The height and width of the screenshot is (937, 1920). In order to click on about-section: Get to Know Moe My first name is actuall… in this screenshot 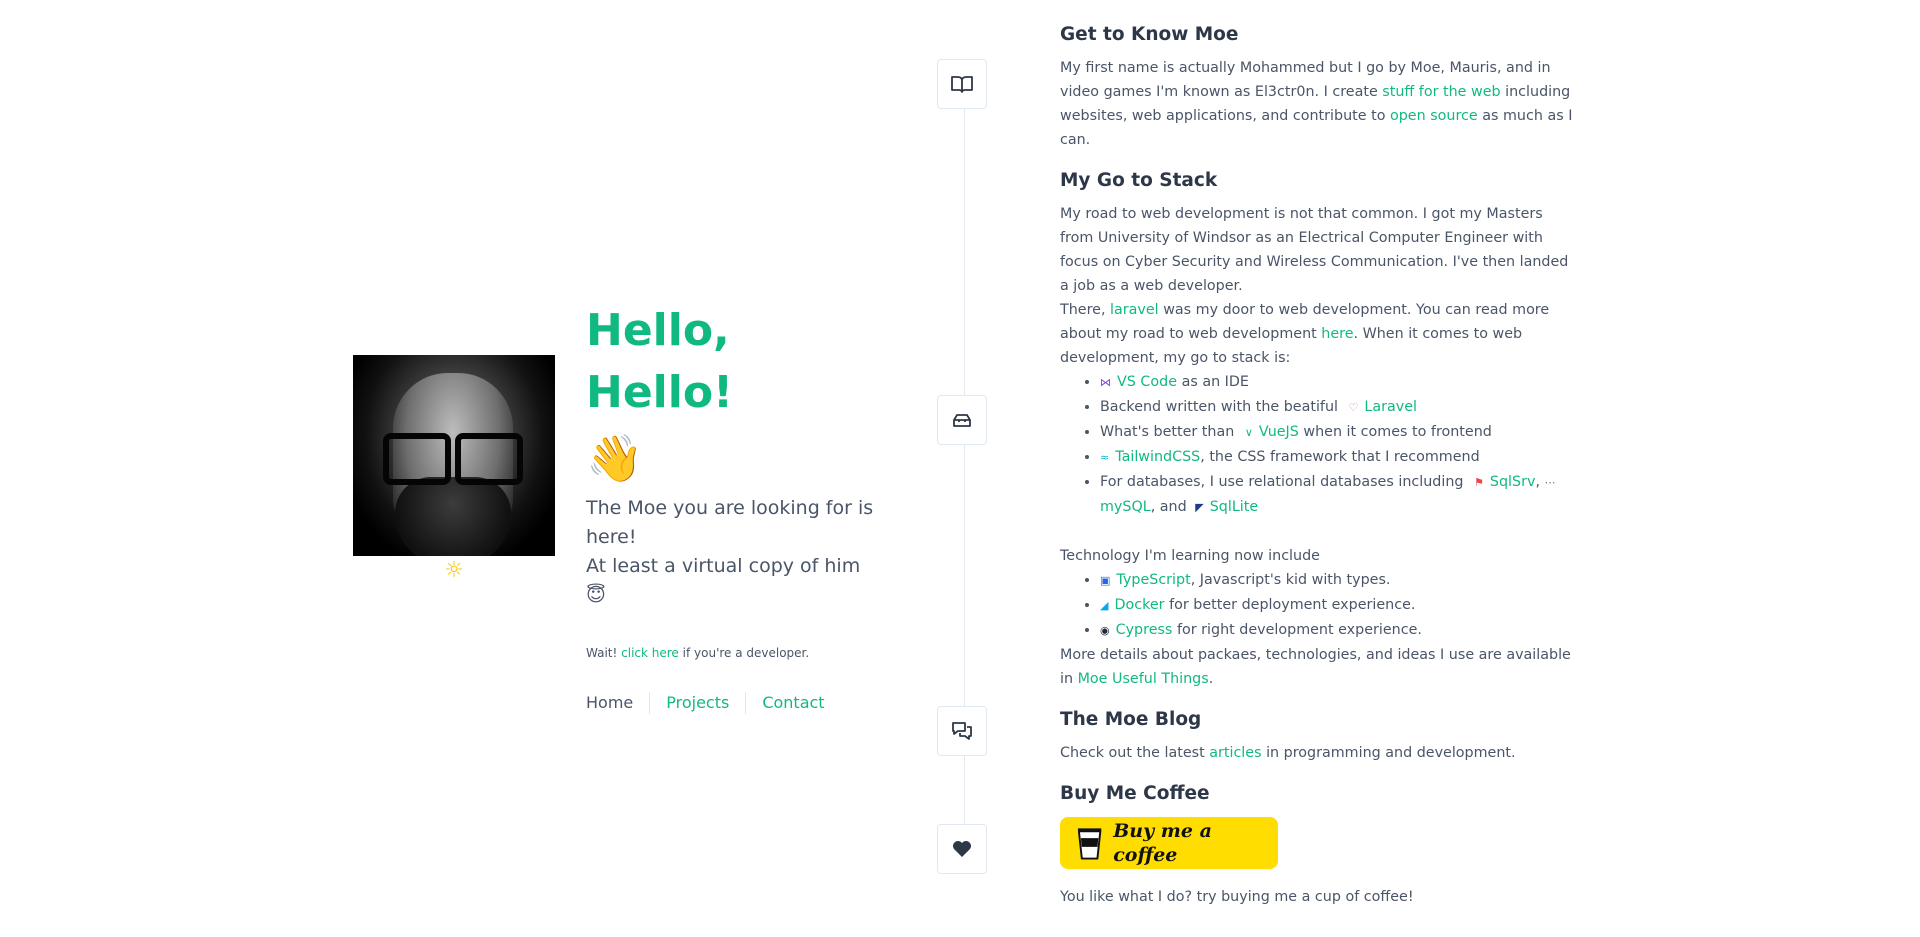, I will do `click(1320, 87)`.